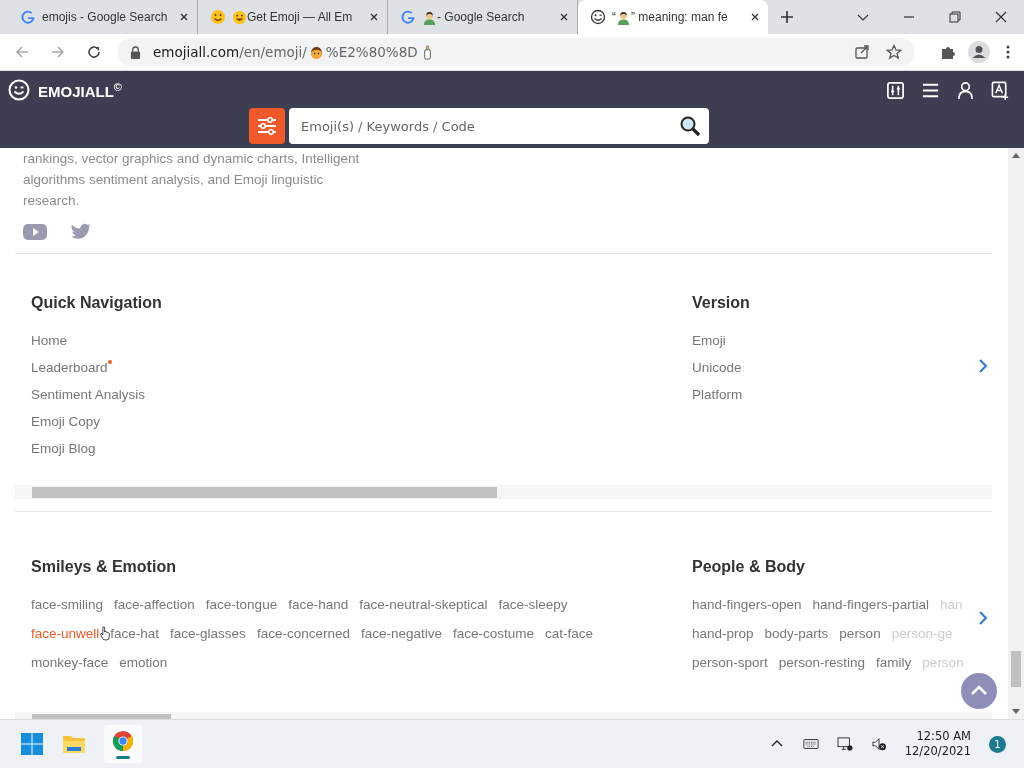 This screenshot has width=1024, height=768. Describe the element at coordinates (895, 90) in the screenshot. I see `sliders-icon` at that location.